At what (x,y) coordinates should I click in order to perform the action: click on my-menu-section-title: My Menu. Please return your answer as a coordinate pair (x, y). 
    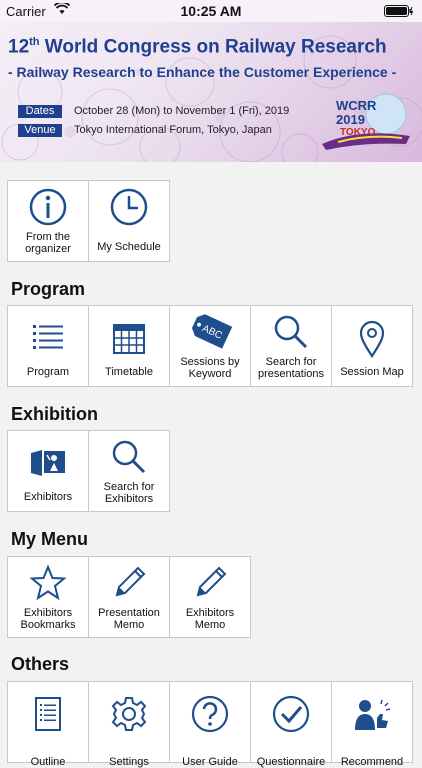
    Looking at the image, I should click on (50, 539).